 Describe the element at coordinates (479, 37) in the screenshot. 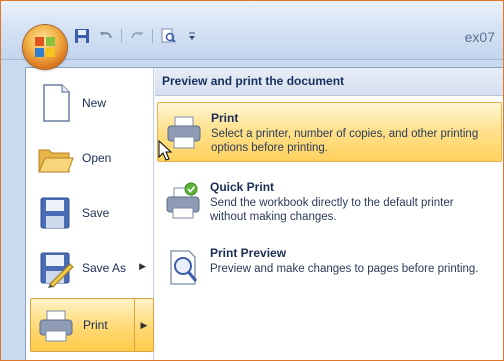

I see `window-title: ex07` at that location.